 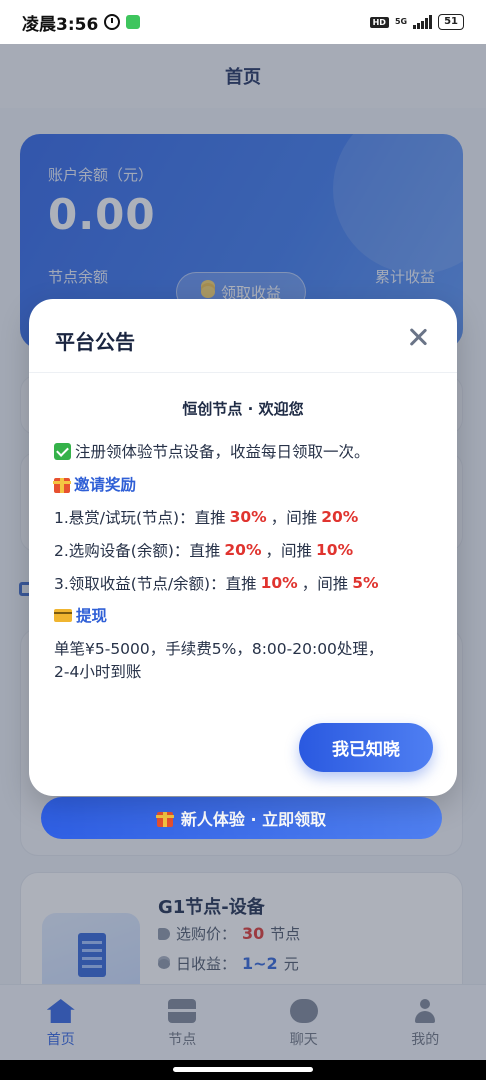 I want to click on home-indicator, so click(x=243, y=1069).